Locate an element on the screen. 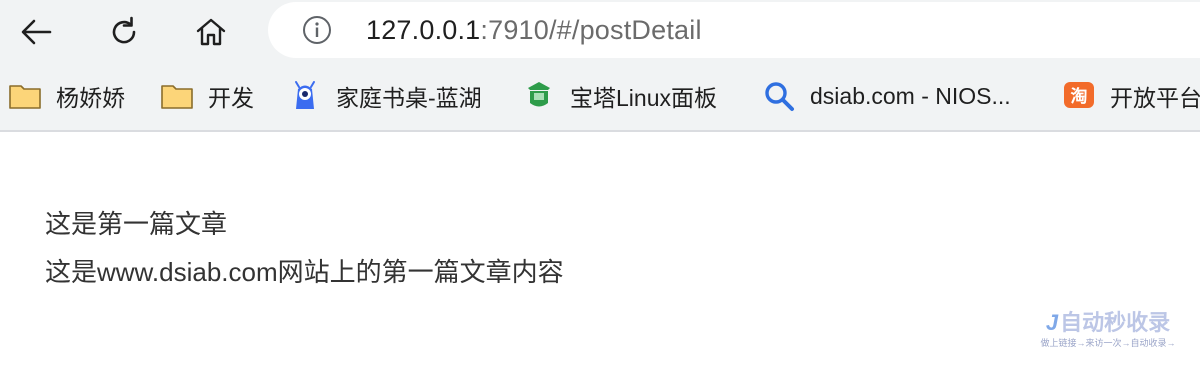 The width and height of the screenshot is (1200, 374). bookmark-baota: 宝塔Linux面板 is located at coordinates (619, 96).